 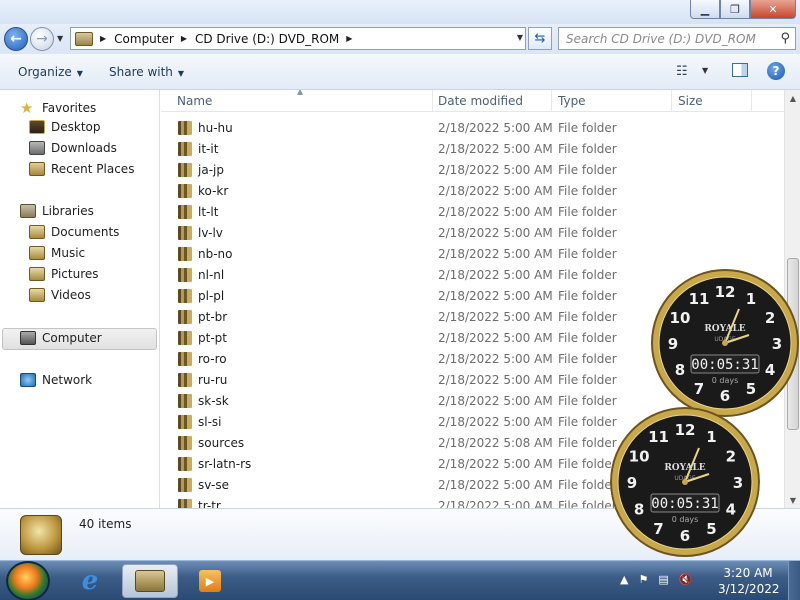 I want to click on file-name: pt-pt, so click(x=212, y=338).